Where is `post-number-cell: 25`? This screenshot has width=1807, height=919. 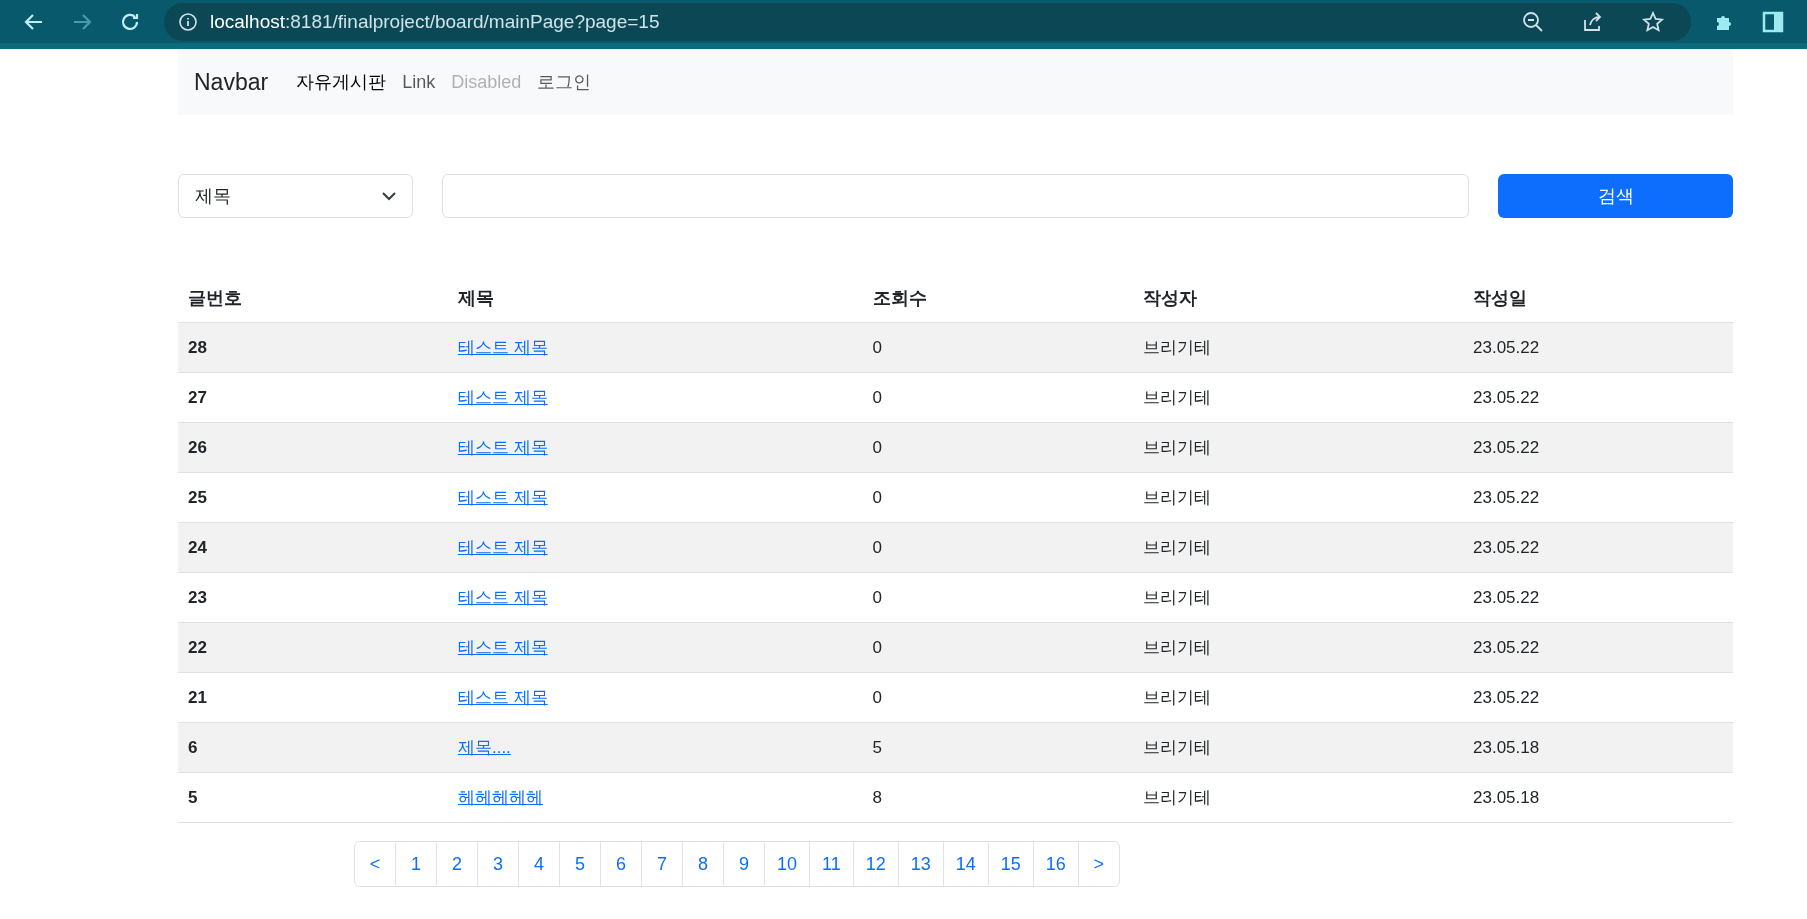 post-number-cell: 25 is located at coordinates (313, 497).